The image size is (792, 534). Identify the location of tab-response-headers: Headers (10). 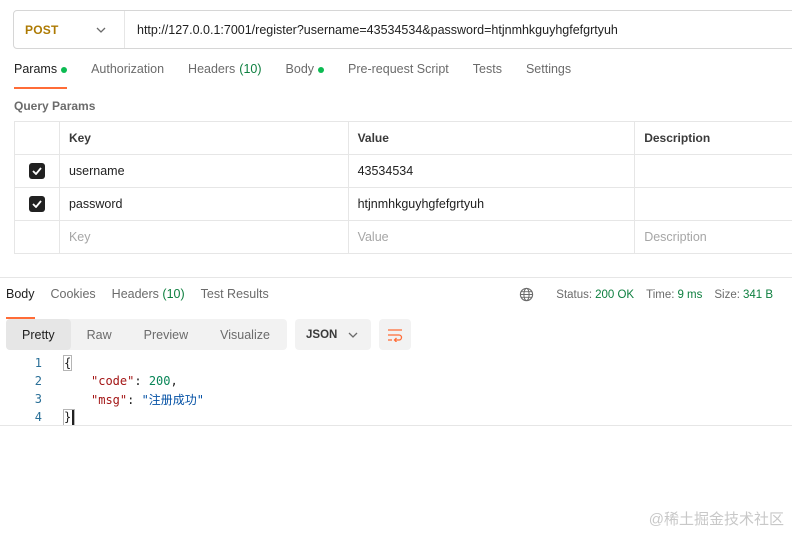
(148, 299).